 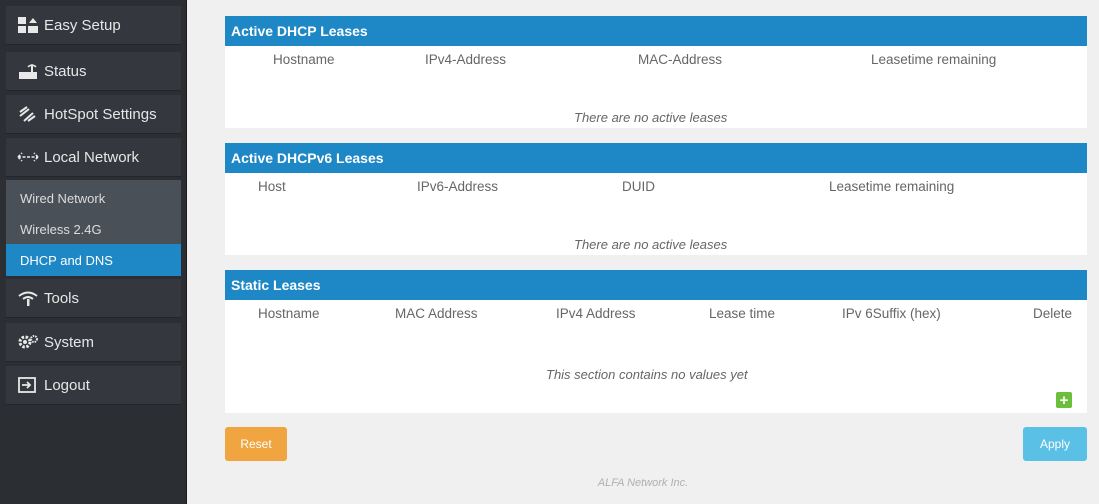 I want to click on nav-label: Logout, so click(x=67, y=385).